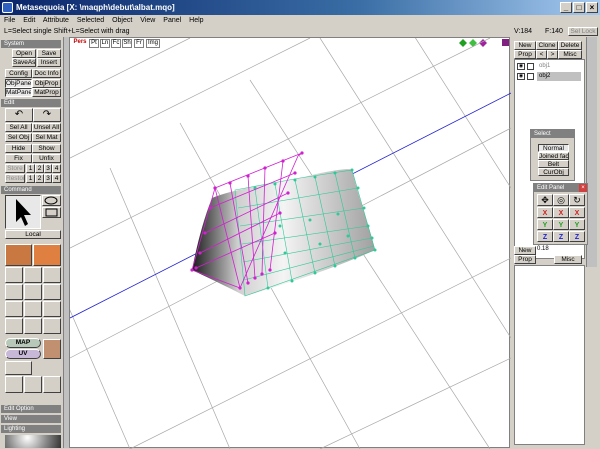  Describe the element at coordinates (33, 441) in the screenshot. I see `lighting-sphere` at that location.